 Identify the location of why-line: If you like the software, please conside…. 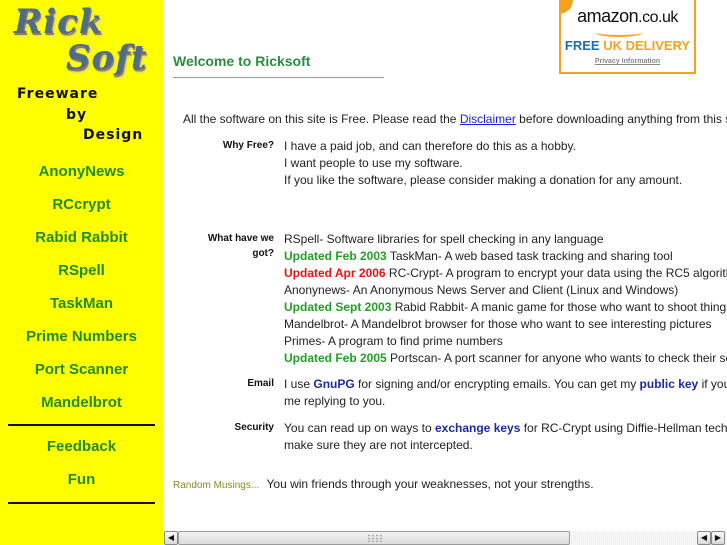
(483, 180).